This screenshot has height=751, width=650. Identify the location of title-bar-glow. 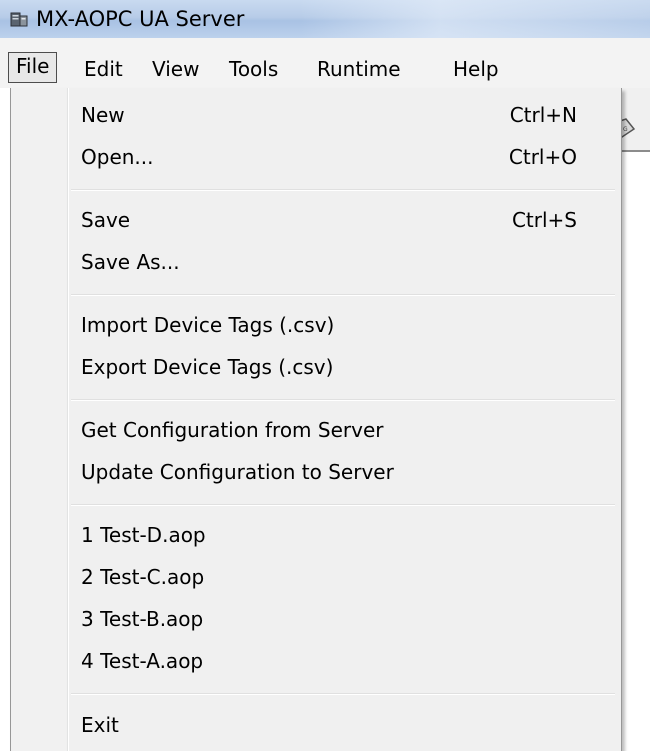
(475, 19).